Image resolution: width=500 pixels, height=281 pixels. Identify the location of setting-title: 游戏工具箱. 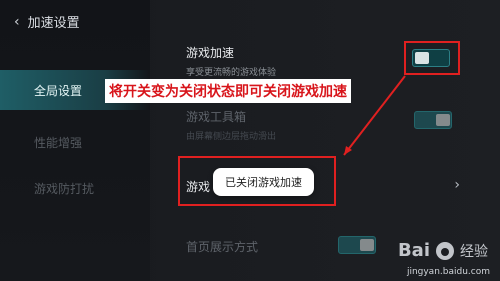
(216, 117).